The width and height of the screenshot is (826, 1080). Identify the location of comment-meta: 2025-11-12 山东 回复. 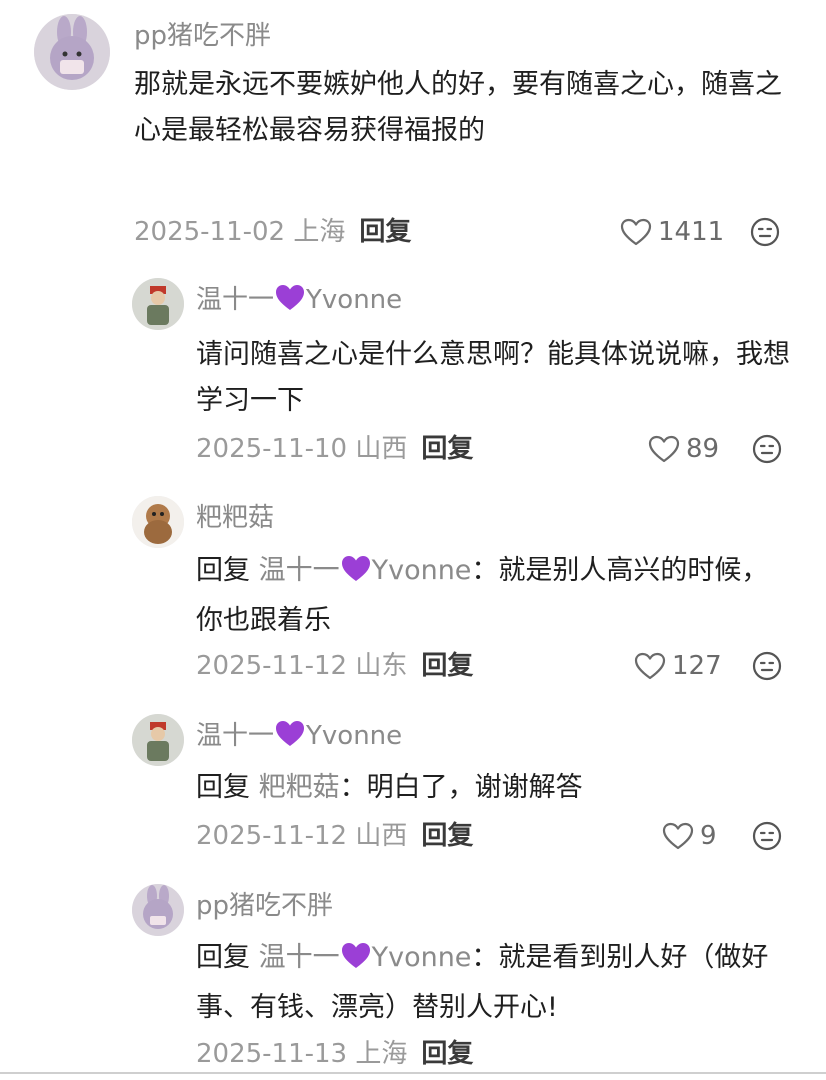
(334, 666).